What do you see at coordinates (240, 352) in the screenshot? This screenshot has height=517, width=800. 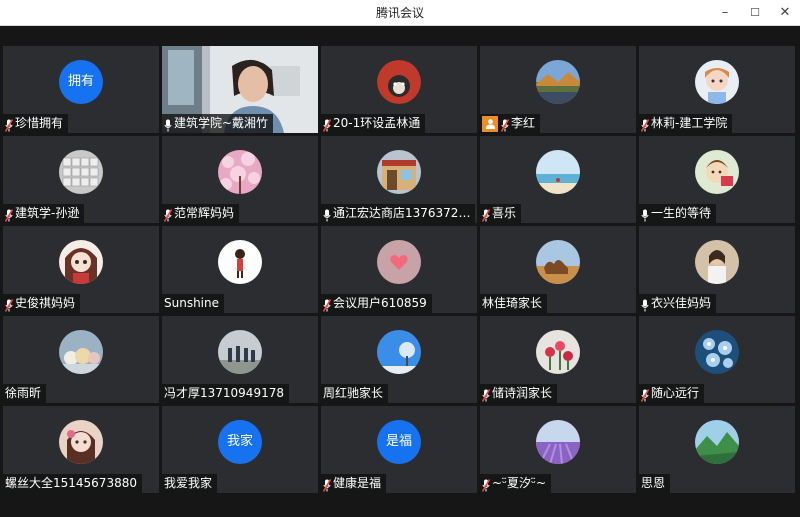 I see `people-outdoor-icon` at bounding box center [240, 352].